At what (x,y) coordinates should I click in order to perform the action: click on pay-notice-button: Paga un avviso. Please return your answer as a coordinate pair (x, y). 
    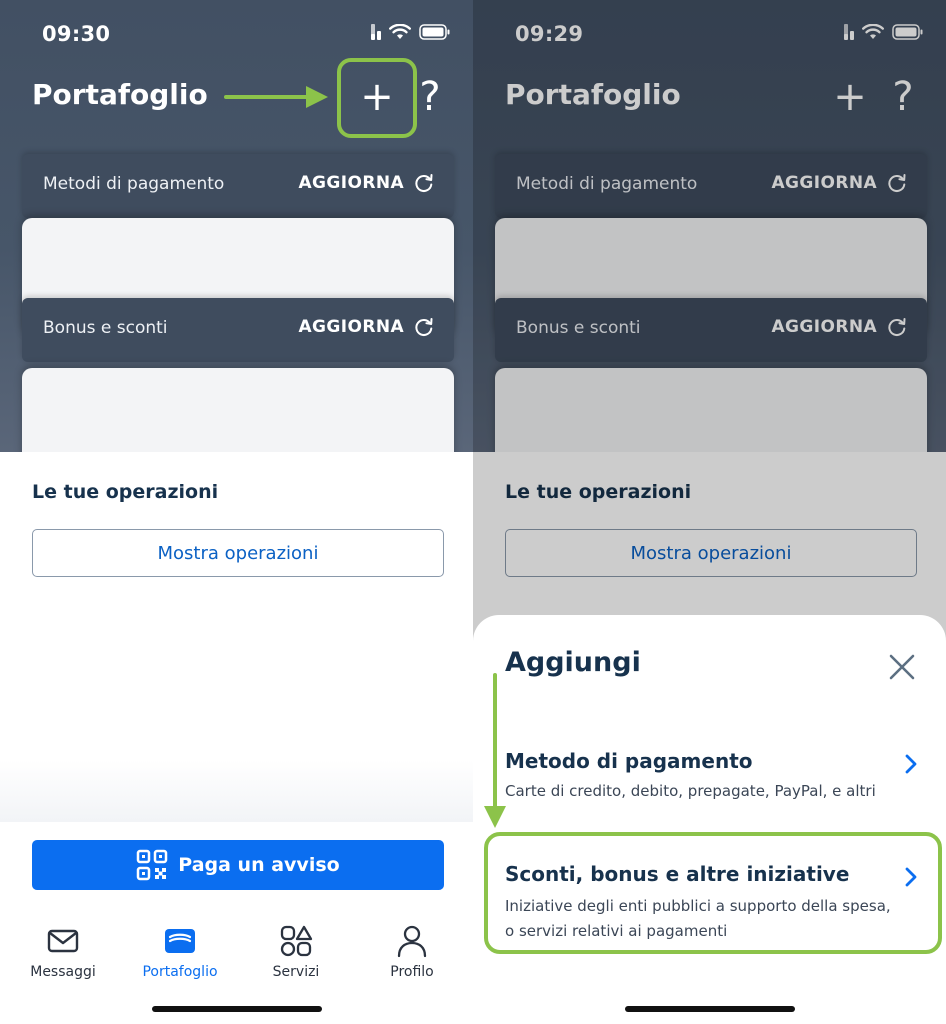
    Looking at the image, I should click on (238, 865).